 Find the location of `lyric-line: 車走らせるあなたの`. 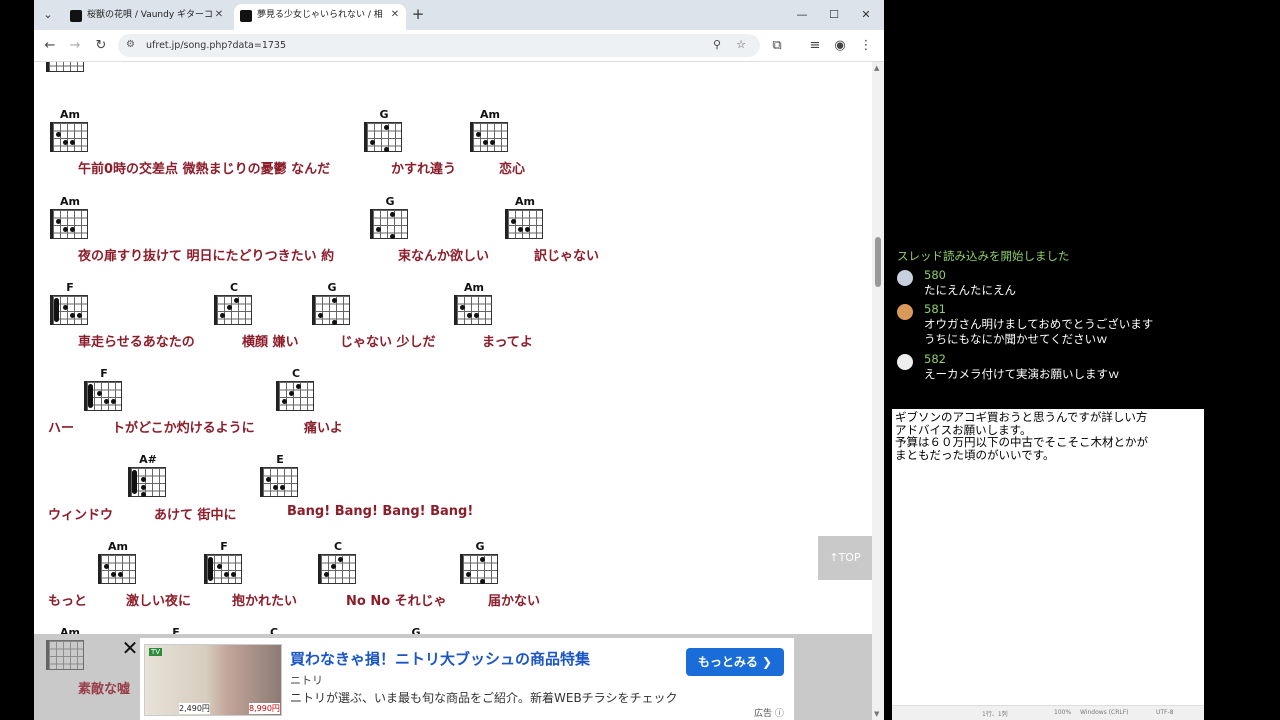

lyric-line: 車走らせるあなたの is located at coordinates (136, 342).